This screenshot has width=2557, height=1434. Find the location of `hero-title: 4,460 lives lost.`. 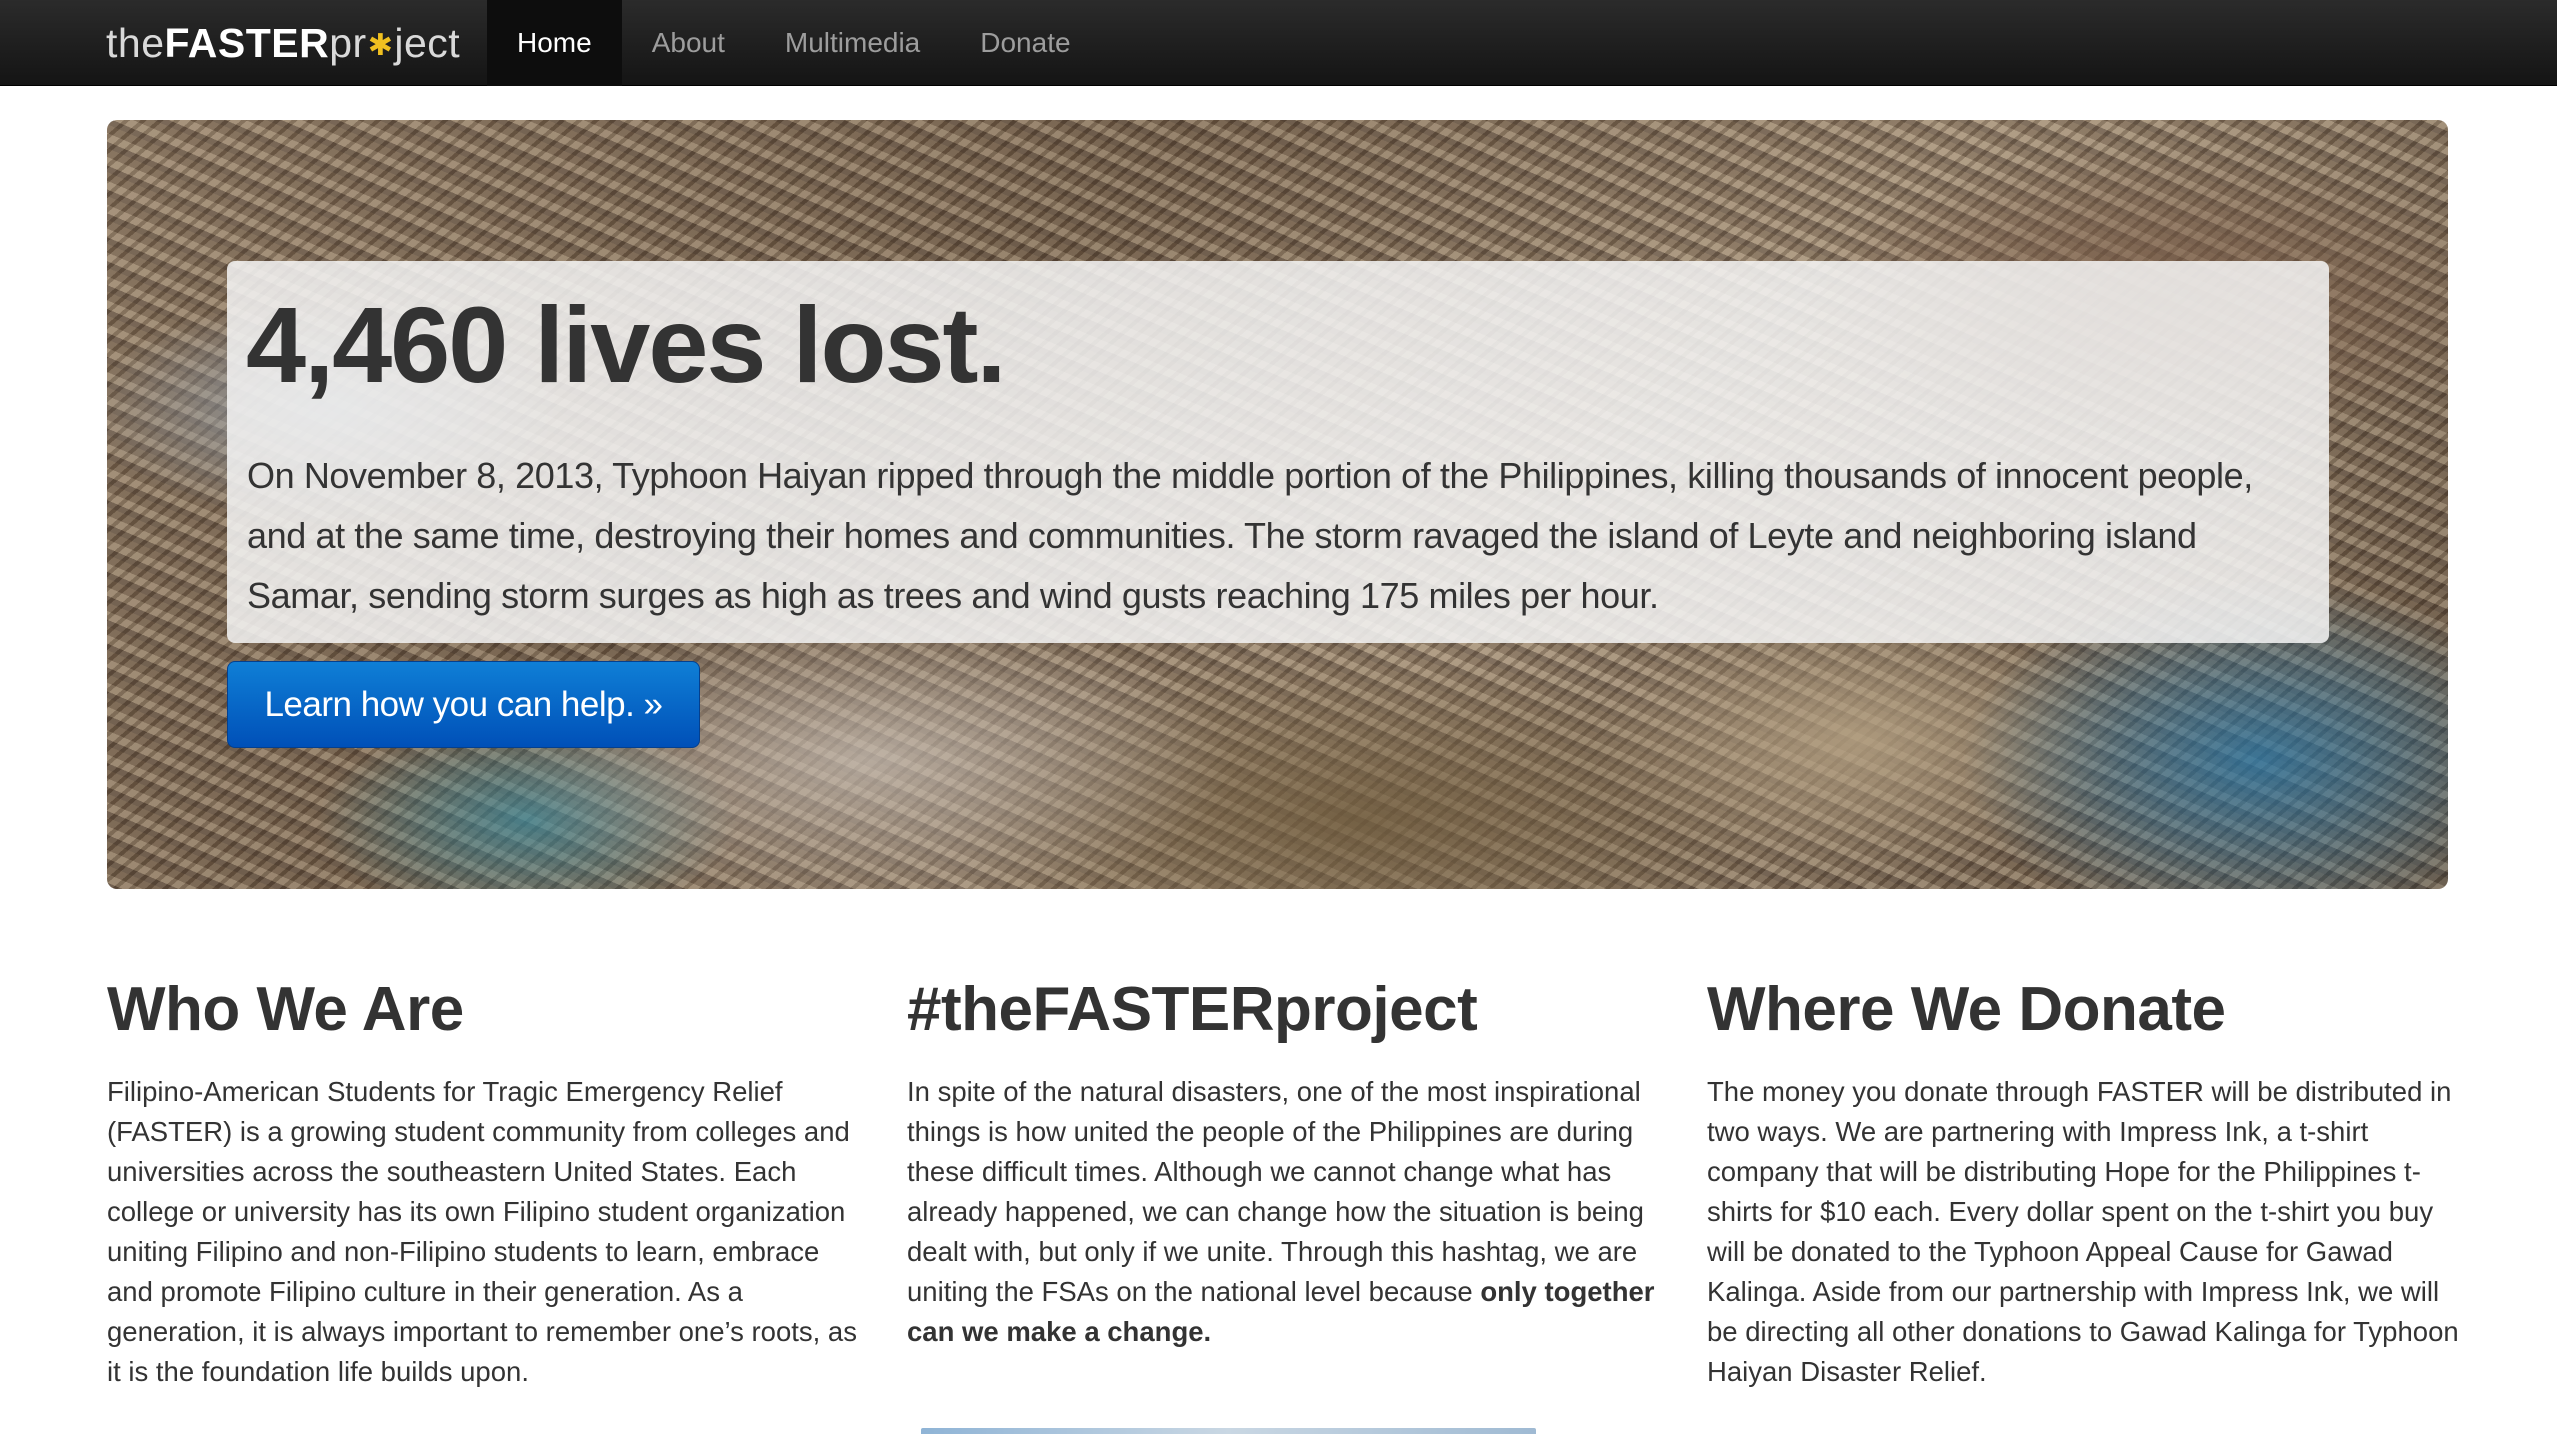

hero-title: 4,460 lives lost. is located at coordinates (626, 344).